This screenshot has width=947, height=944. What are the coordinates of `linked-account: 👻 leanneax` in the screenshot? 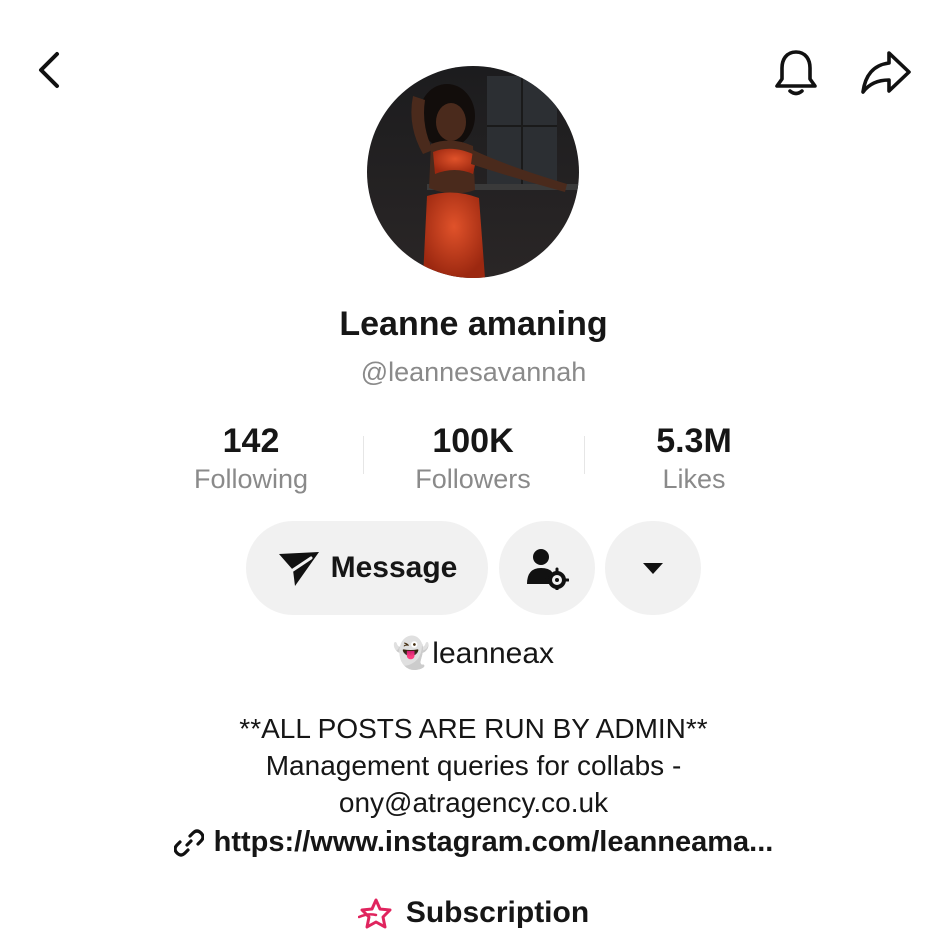 It's located at (473, 653).